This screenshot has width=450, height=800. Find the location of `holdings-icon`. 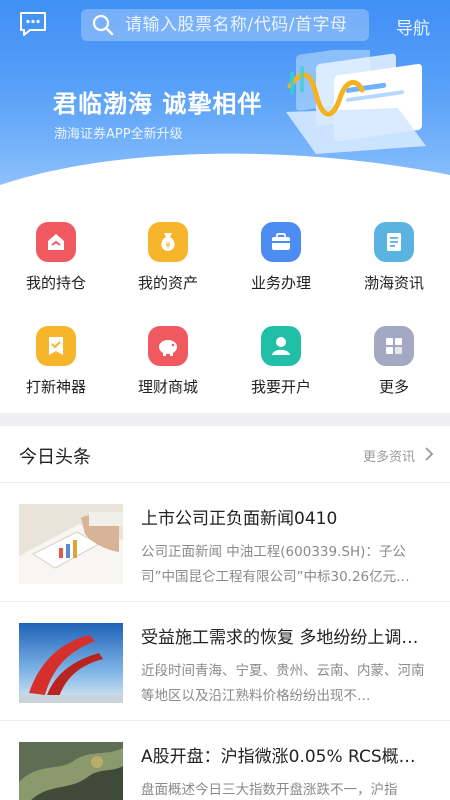

holdings-icon is located at coordinates (56, 242).